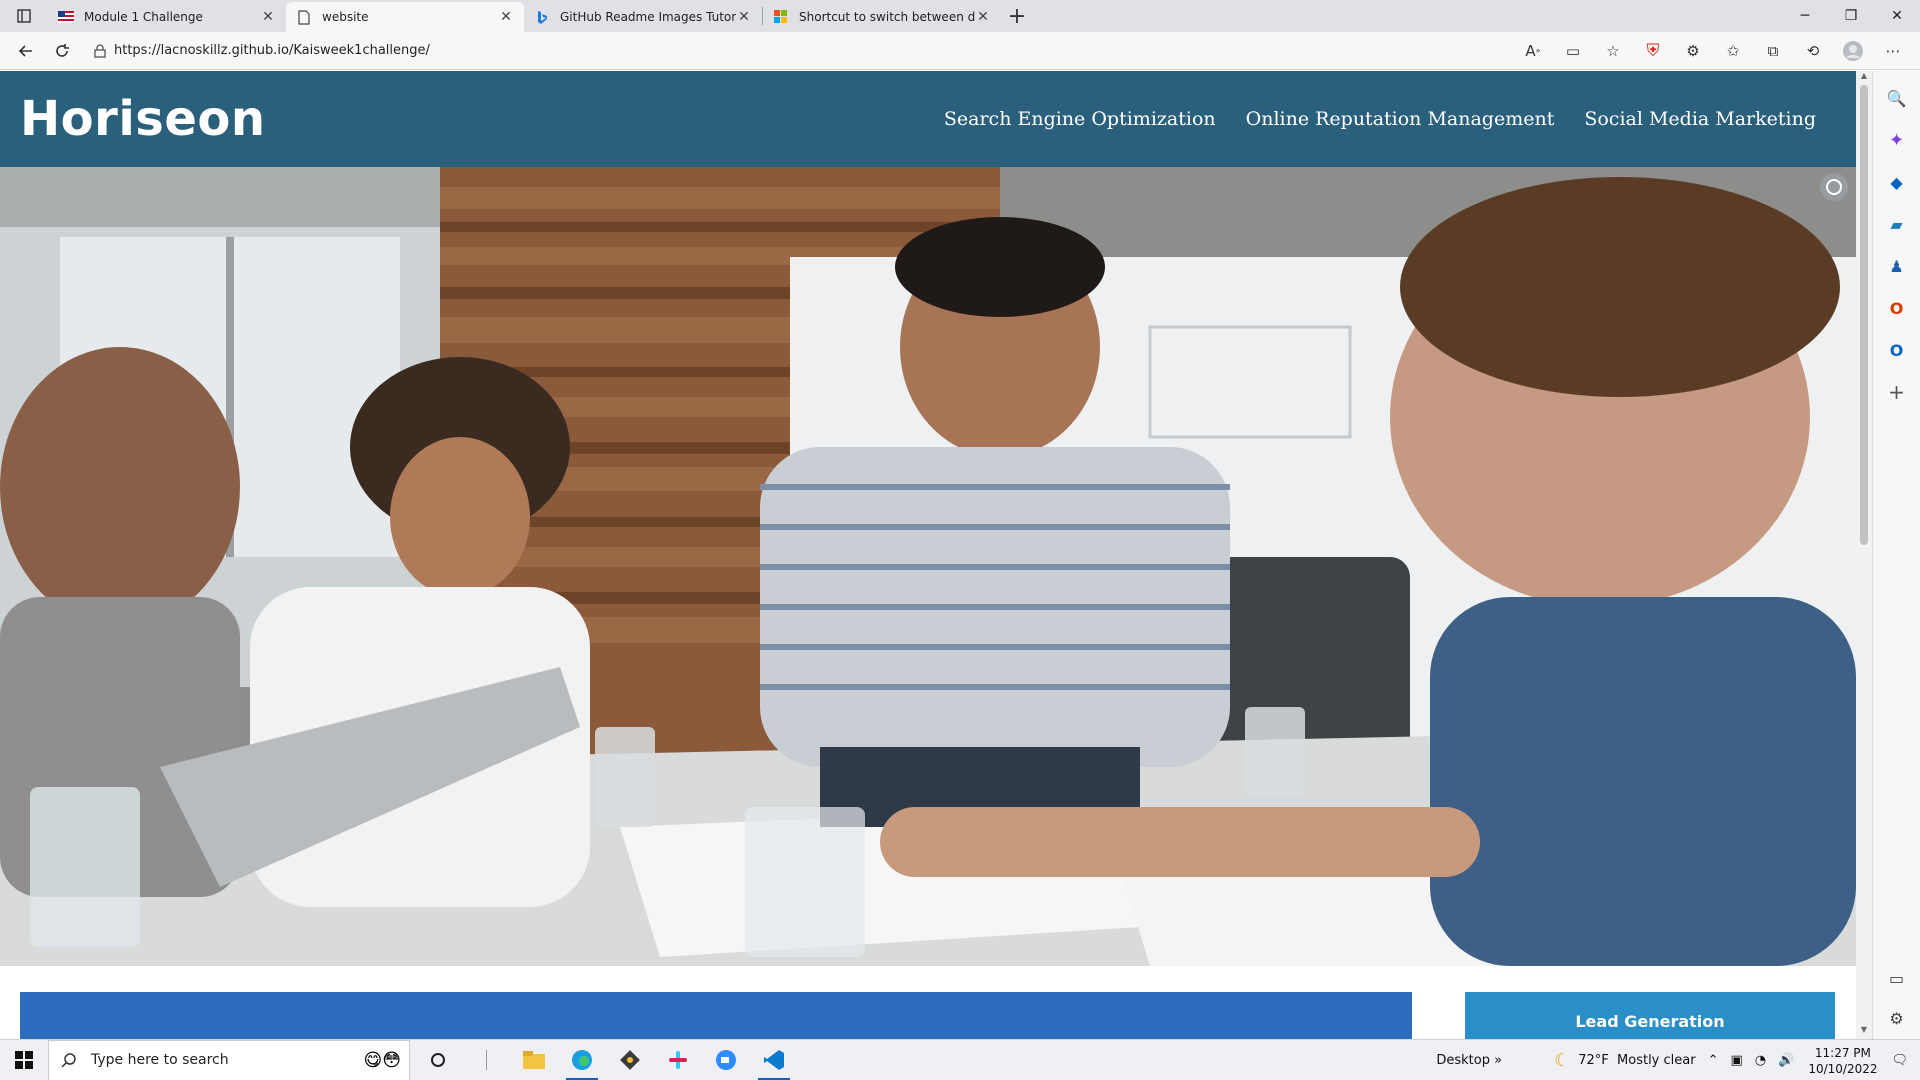 Image resolution: width=1920 pixels, height=1080 pixels. What do you see at coordinates (1650, 1021) in the screenshot?
I see `lead-generation-heading: Lead Generation` at bounding box center [1650, 1021].